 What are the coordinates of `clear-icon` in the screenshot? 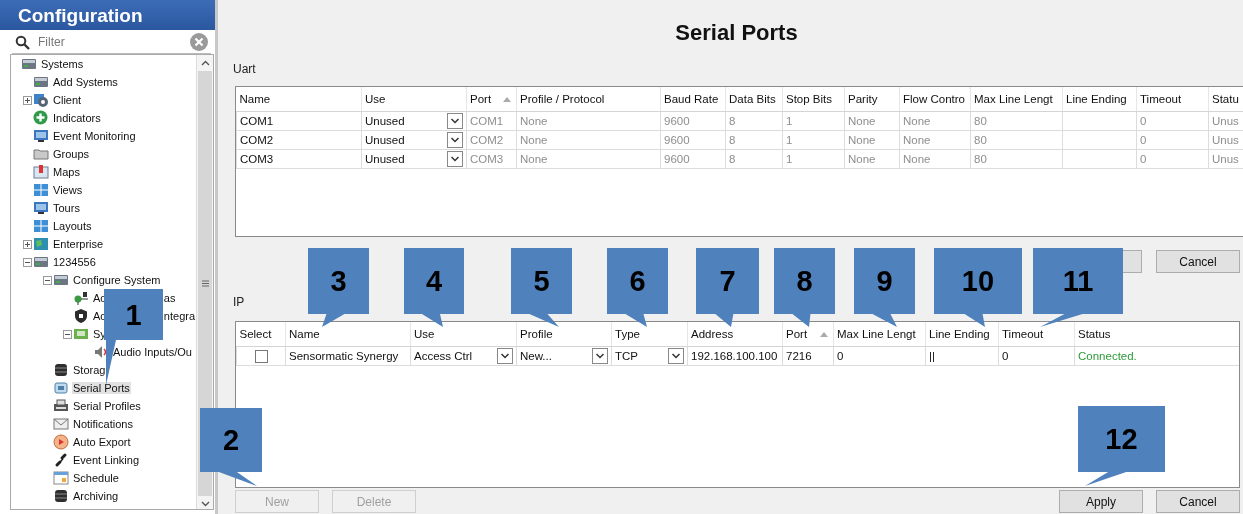 It's located at (199, 42).